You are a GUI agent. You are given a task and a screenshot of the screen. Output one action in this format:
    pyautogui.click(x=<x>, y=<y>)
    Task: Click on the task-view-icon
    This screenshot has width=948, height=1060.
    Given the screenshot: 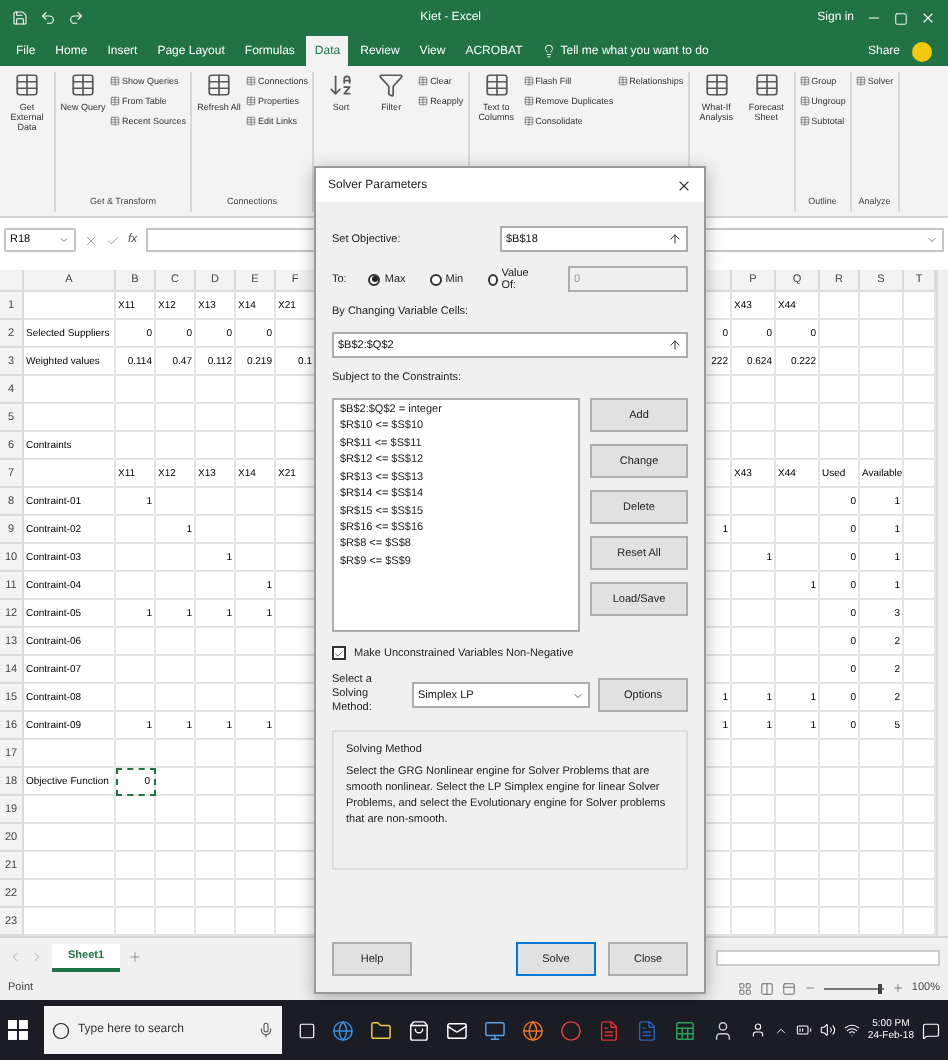 What is the action you would take?
    pyautogui.click(x=307, y=1030)
    